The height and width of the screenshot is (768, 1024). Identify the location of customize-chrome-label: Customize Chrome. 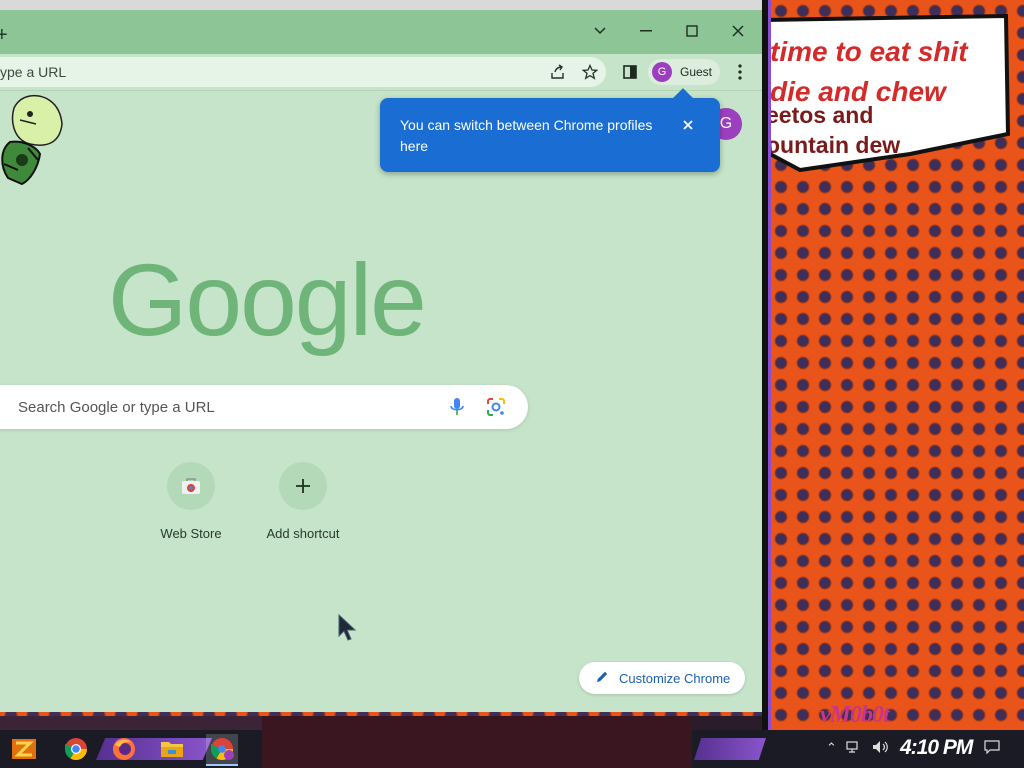
(675, 678).